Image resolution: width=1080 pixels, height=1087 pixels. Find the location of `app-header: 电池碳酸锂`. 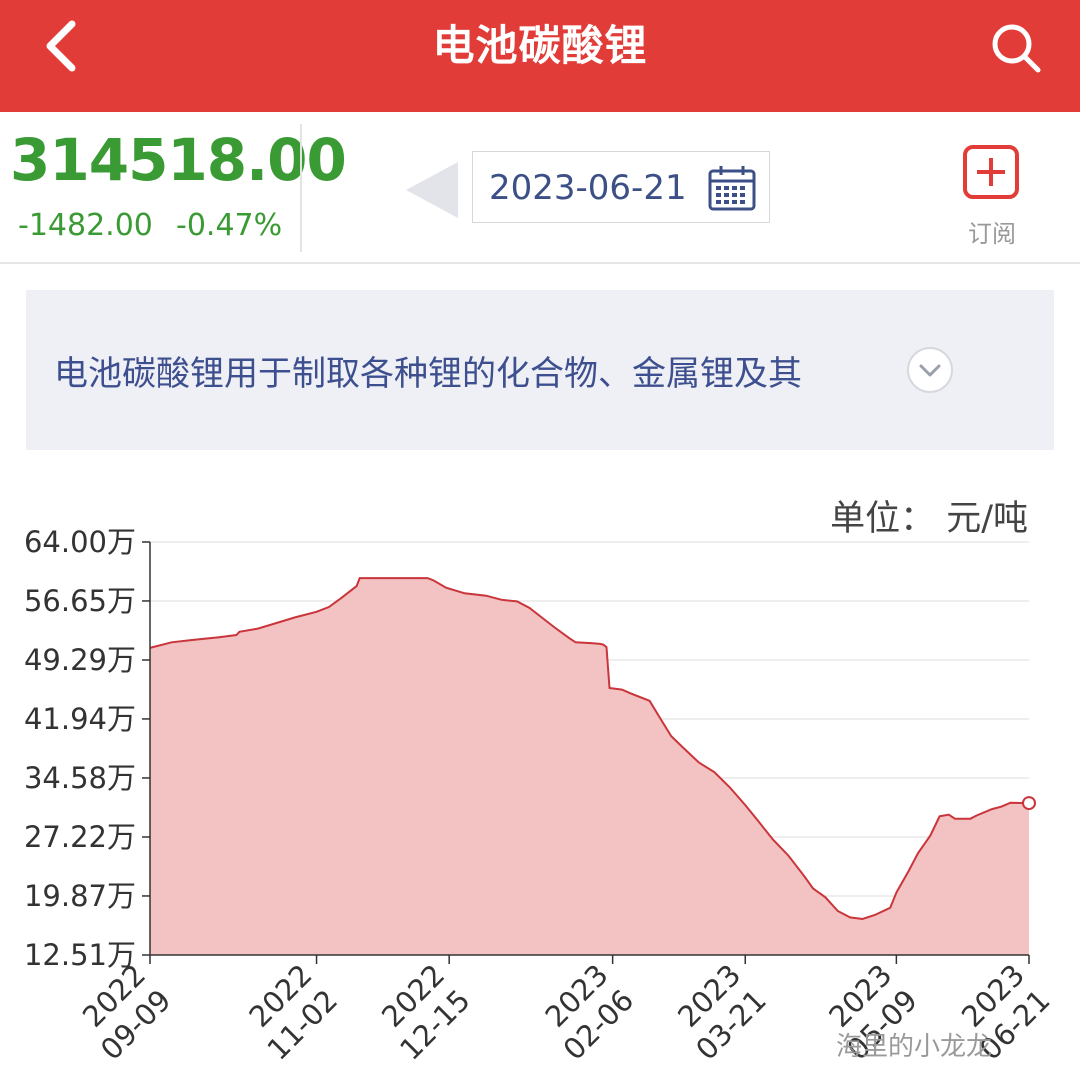

app-header: 电池碳酸锂 is located at coordinates (540, 56).